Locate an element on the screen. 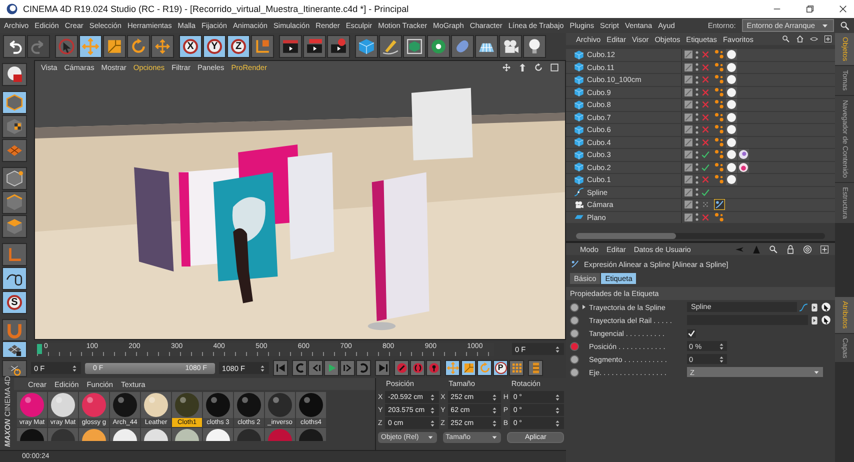  parameter-button: P is located at coordinates (500, 368).